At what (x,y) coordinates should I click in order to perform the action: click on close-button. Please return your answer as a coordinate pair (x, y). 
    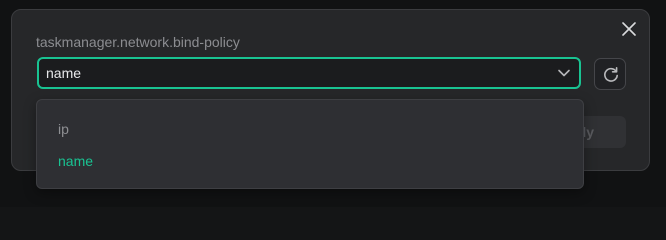
    Looking at the image, I should click on (629, 29).